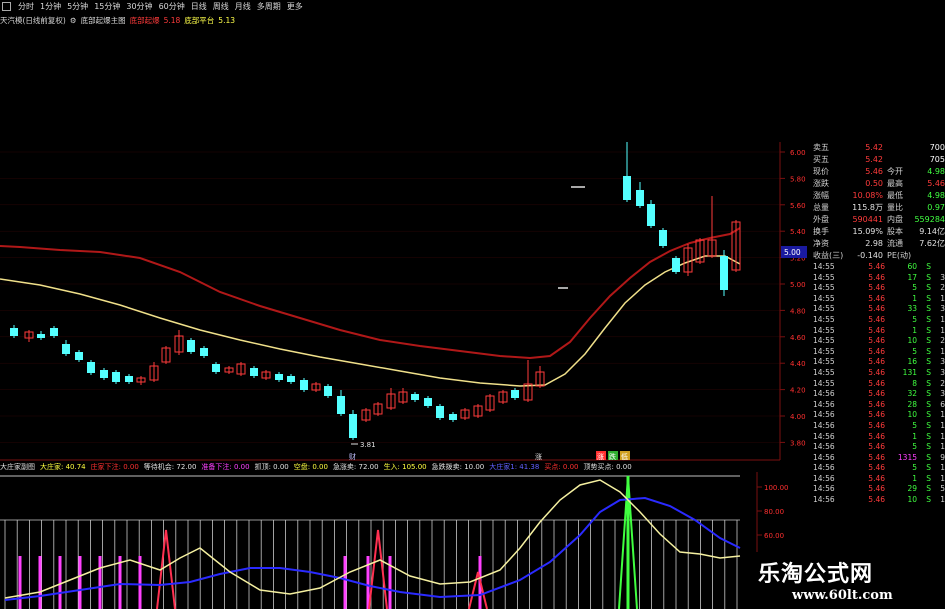 The image size is (945, 609). What do you see at coordinates (798, 443) in the screenshot?
I see `price-axis-label: 3.80` at bounding box center [798, 443].